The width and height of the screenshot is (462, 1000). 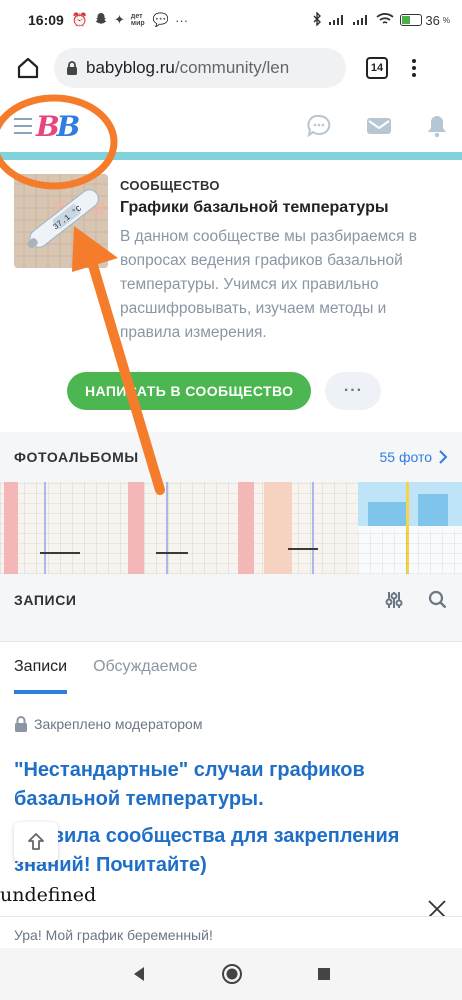 I want to click on site-header: BB, so click(x=231, y=130).